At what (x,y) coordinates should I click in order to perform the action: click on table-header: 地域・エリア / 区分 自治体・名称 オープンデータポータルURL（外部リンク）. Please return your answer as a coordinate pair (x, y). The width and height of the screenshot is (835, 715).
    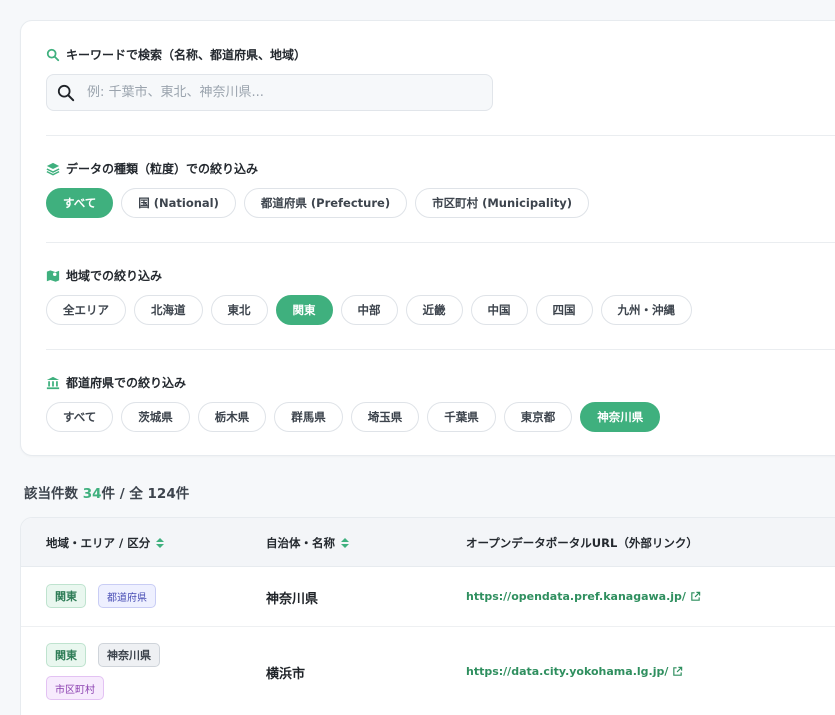
    Looking at the image, I should click on (428, 542).